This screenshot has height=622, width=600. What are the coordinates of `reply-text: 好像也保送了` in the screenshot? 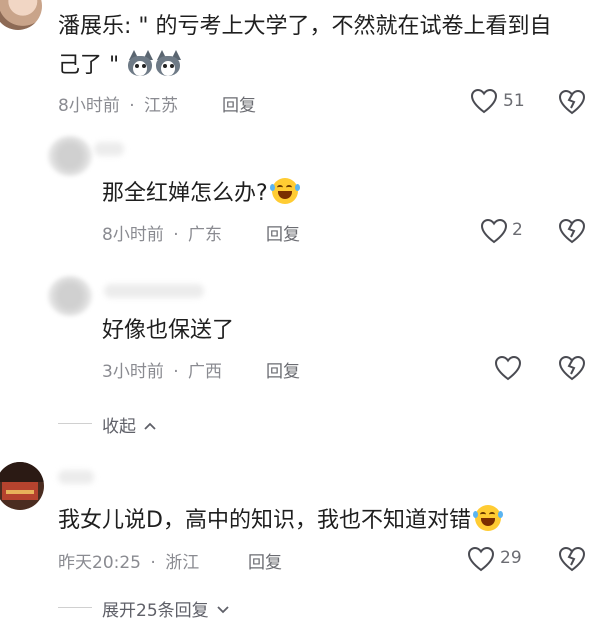 It's located at (168, 330).